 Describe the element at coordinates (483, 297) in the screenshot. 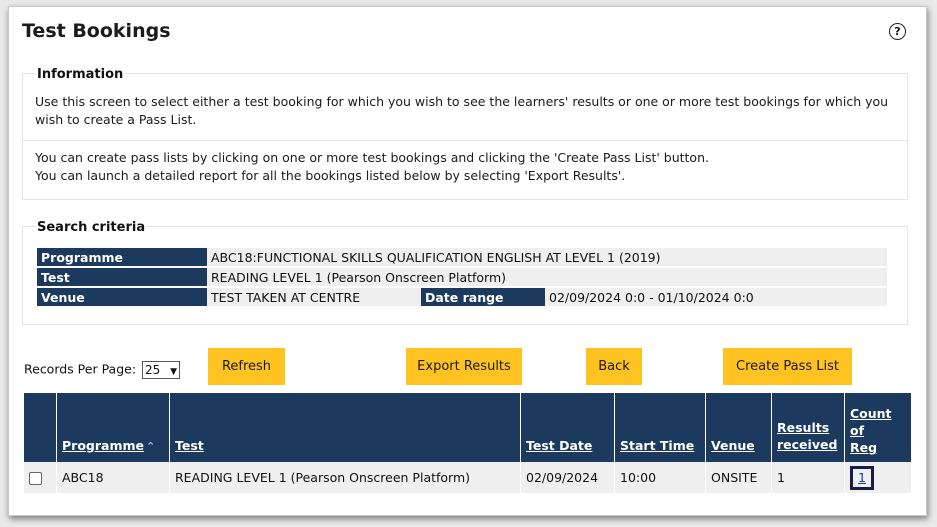

I see `date-range-label: Date range` at that location.